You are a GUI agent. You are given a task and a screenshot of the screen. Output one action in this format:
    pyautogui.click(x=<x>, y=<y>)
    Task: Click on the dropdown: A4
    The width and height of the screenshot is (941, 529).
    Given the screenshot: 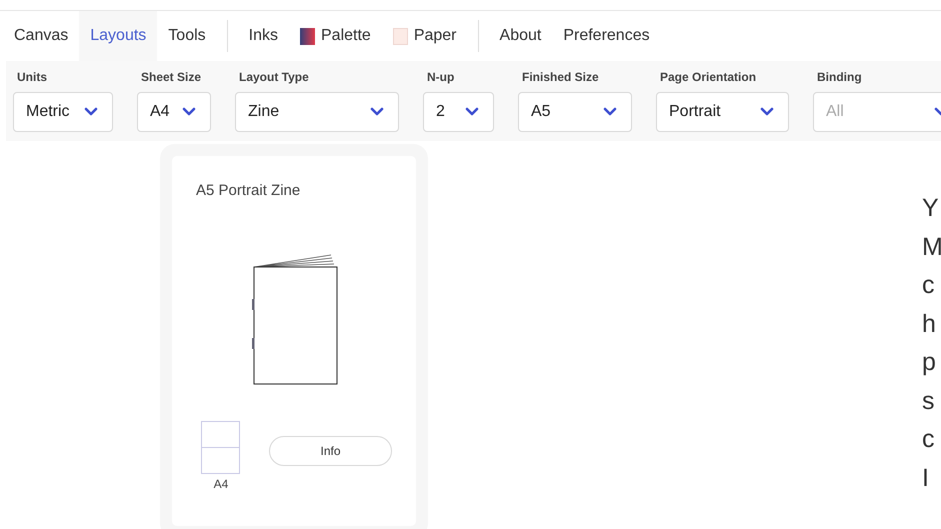 What is the action you would take?
    pyautogui.click(x=174, y=112)
    